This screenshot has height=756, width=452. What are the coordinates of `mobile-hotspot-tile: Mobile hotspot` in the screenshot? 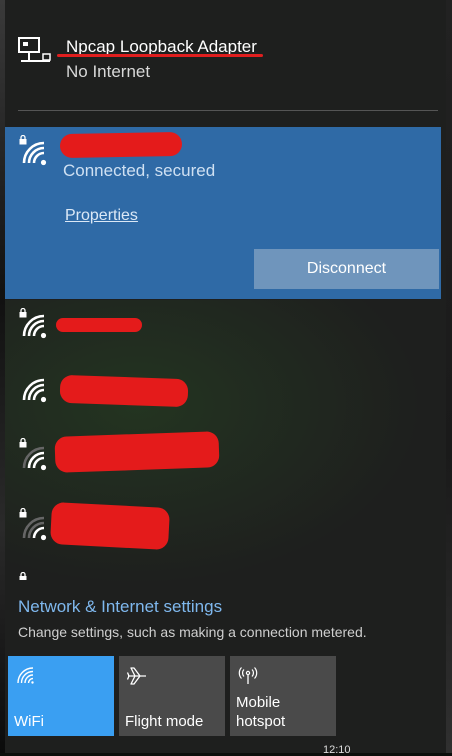 It's located at (283, 696).